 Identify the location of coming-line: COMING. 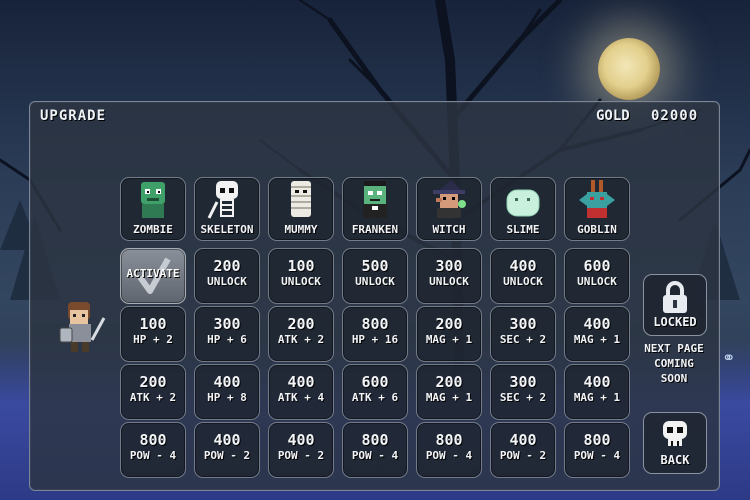
(674, 363).